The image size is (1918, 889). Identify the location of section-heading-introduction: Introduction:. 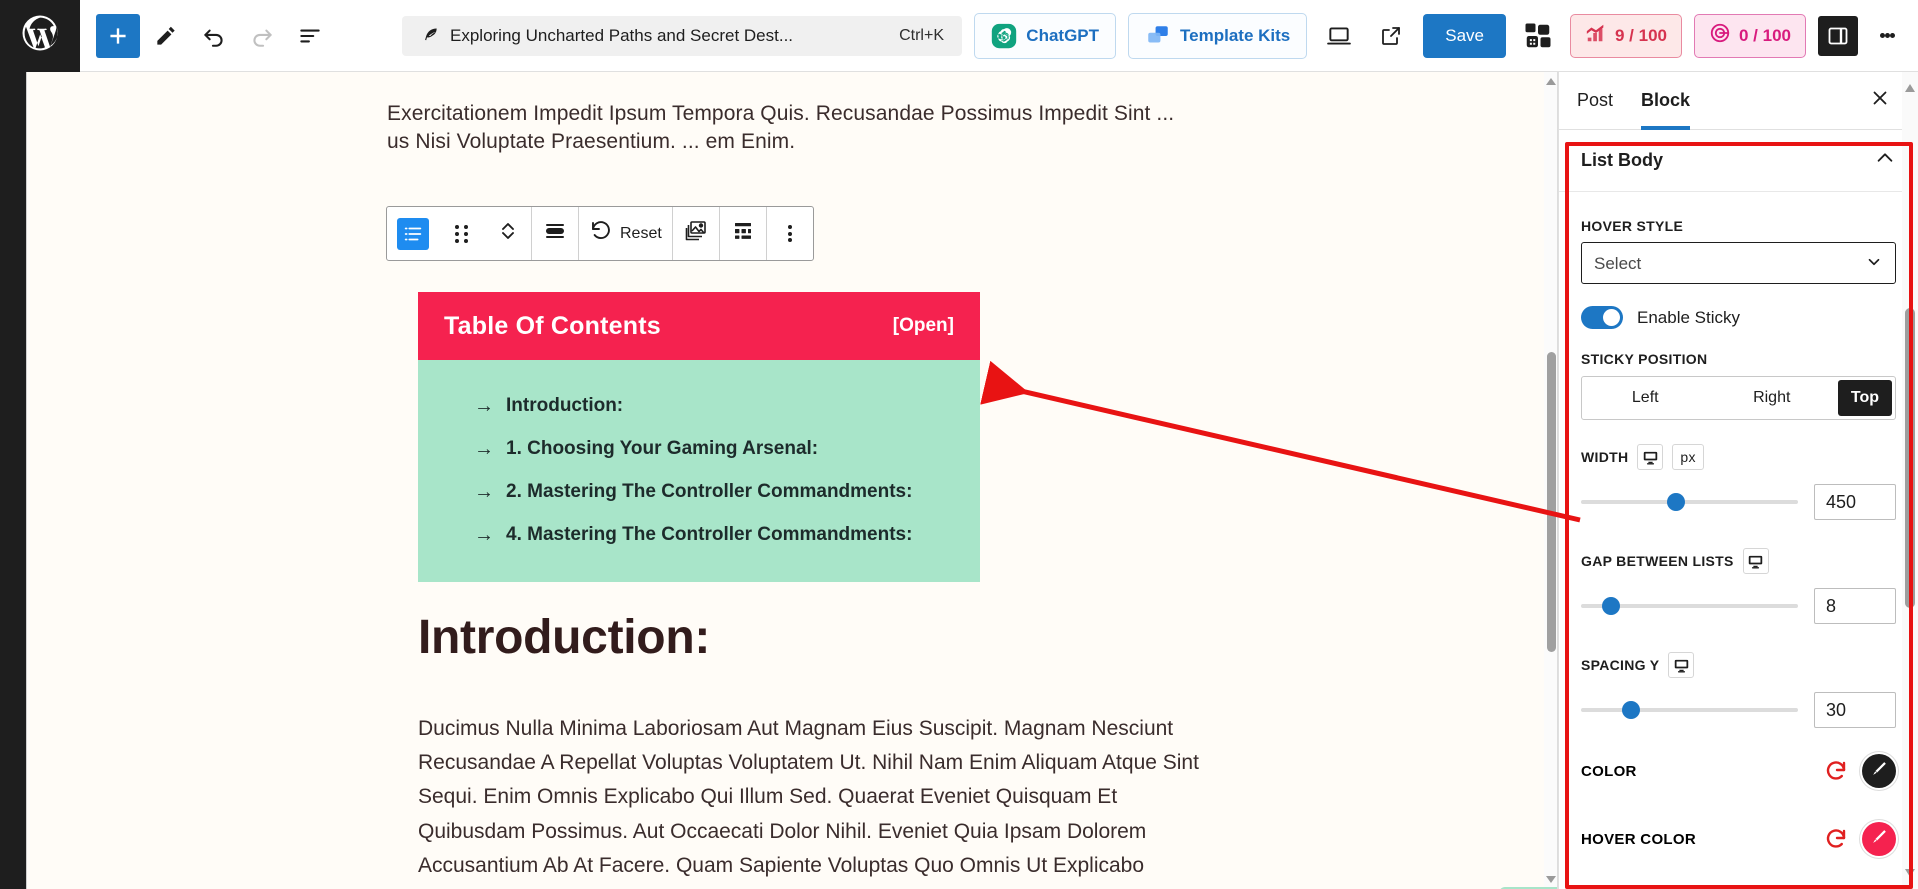
(564, 637).